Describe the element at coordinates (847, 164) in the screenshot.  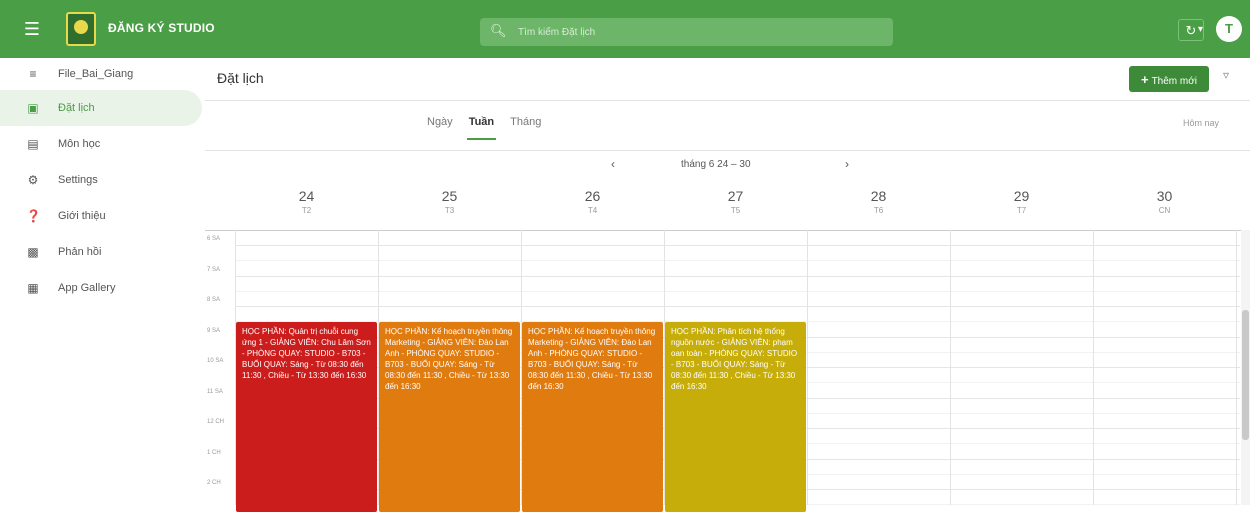
I see `next-week-button: ›` at that location.